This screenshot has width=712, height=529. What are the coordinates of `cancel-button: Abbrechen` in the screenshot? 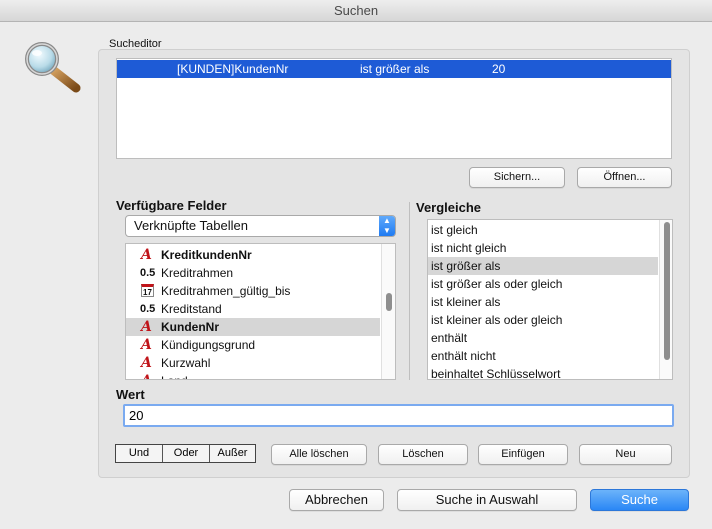 It's located at (336, 500).